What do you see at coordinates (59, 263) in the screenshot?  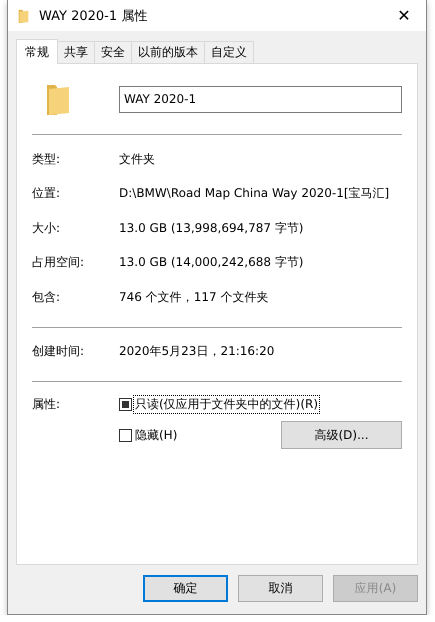 I see `property-label: 占用空间:` at bounding box center [59, 263].